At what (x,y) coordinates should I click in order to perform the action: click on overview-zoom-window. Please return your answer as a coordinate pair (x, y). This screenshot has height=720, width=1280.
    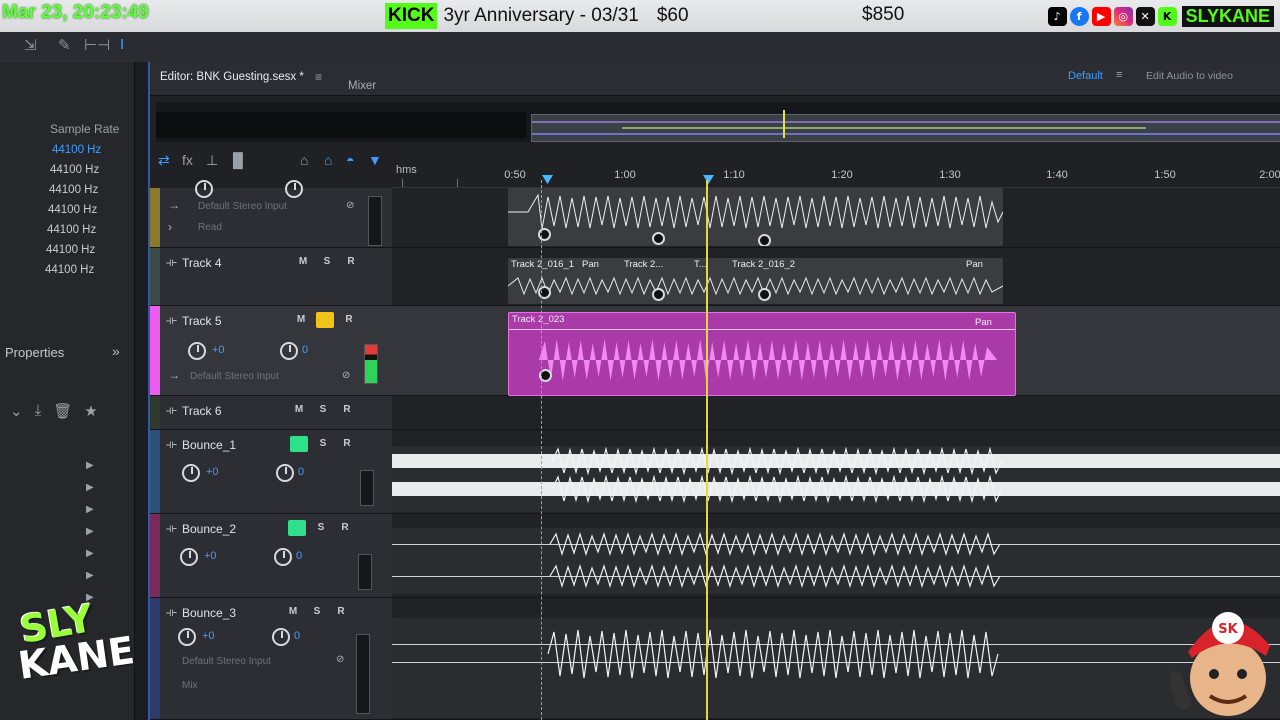
    Looking at the image, I should click on (905, 128).